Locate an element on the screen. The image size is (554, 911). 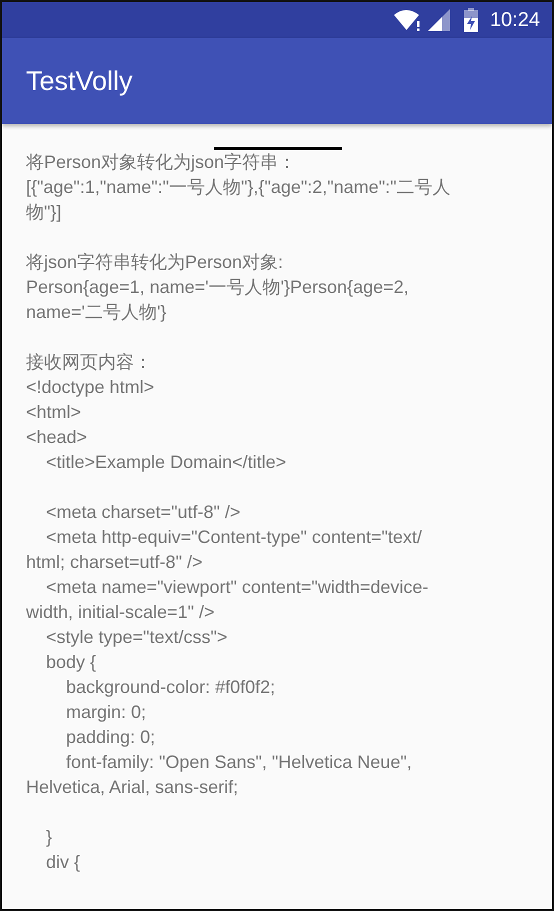
text-line: background-color: #f0f0f2; is located at coordinates (170, 687).